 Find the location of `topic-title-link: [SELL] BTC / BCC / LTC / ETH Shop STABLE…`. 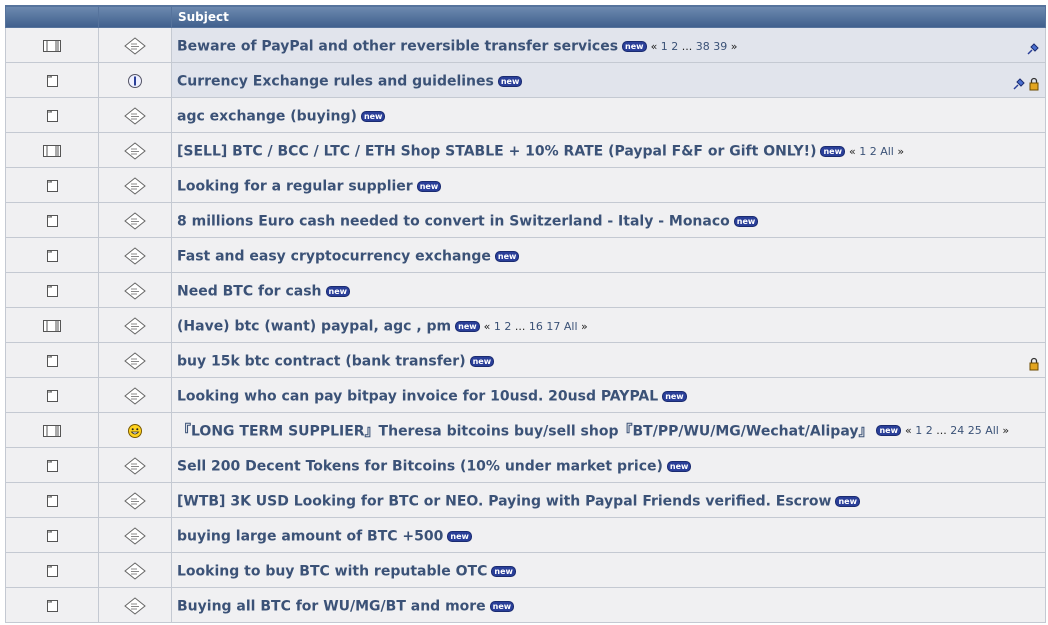

topic-title-link: [SELL] BTC / BCC / LTC / ETH Shop STABLE… is located at coordinates (496, 151).